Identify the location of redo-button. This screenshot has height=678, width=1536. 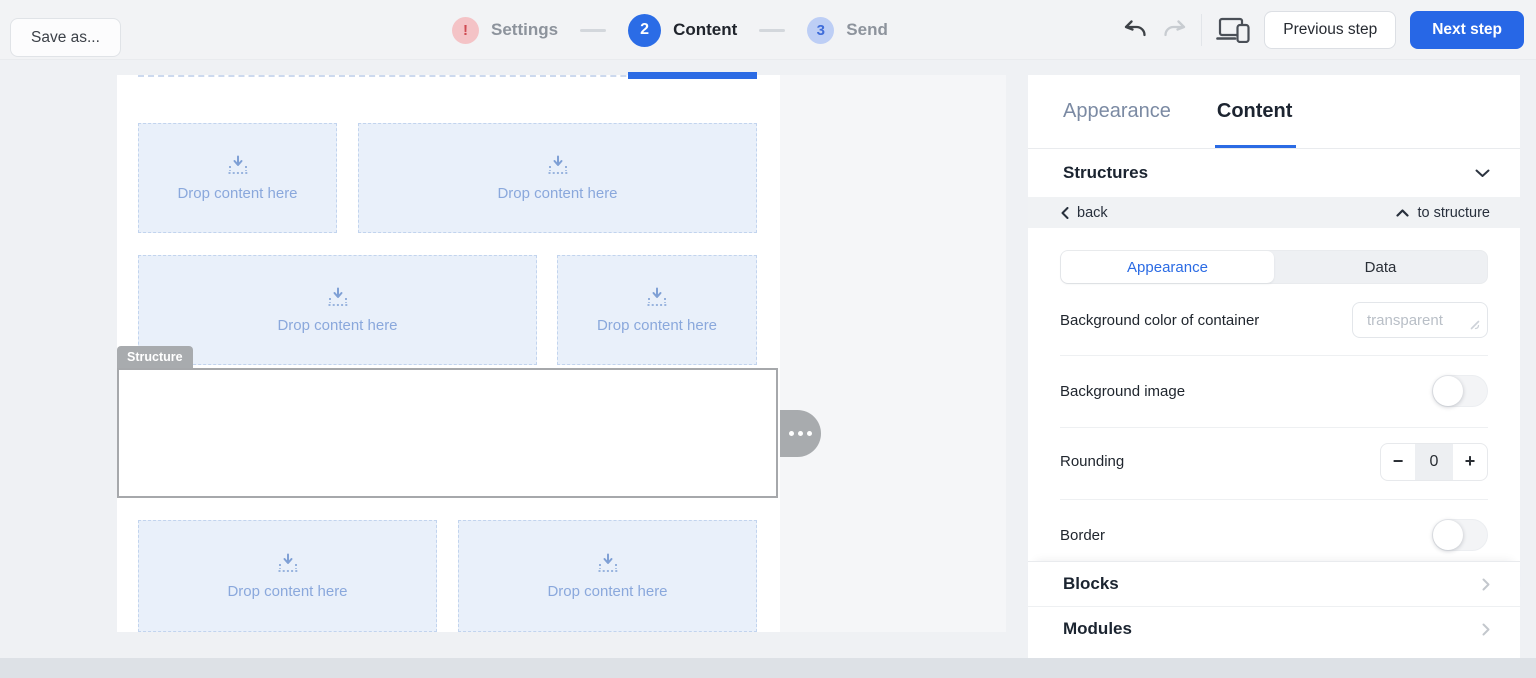
(1174, 30).